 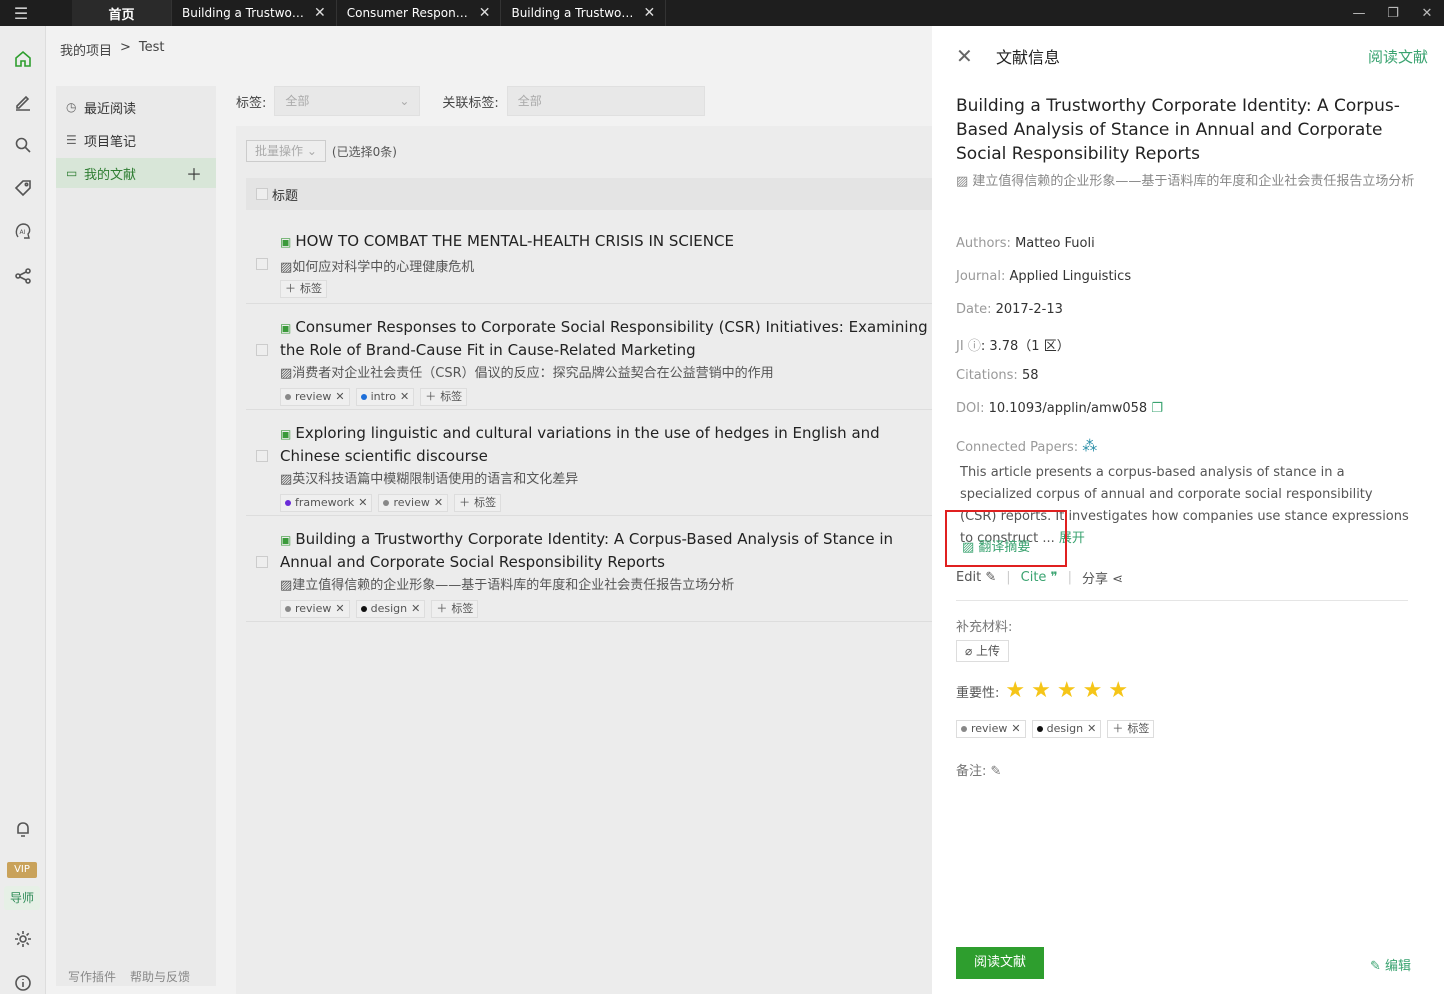 I want to click on read-doc-link: 阅读文献, so click(x=1398, y=56).